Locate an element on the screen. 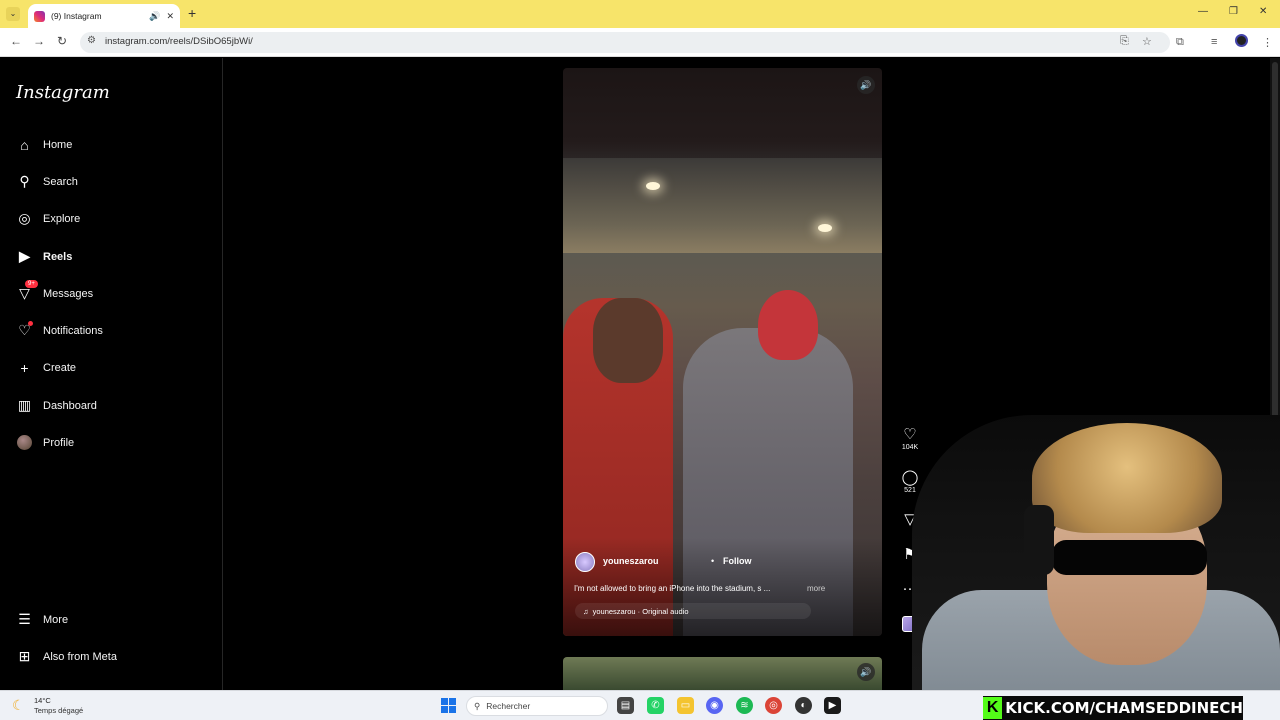  kick-channel-url: KICK.COM/CHAMSEDDINECH is located at coordinates (1124, 708).